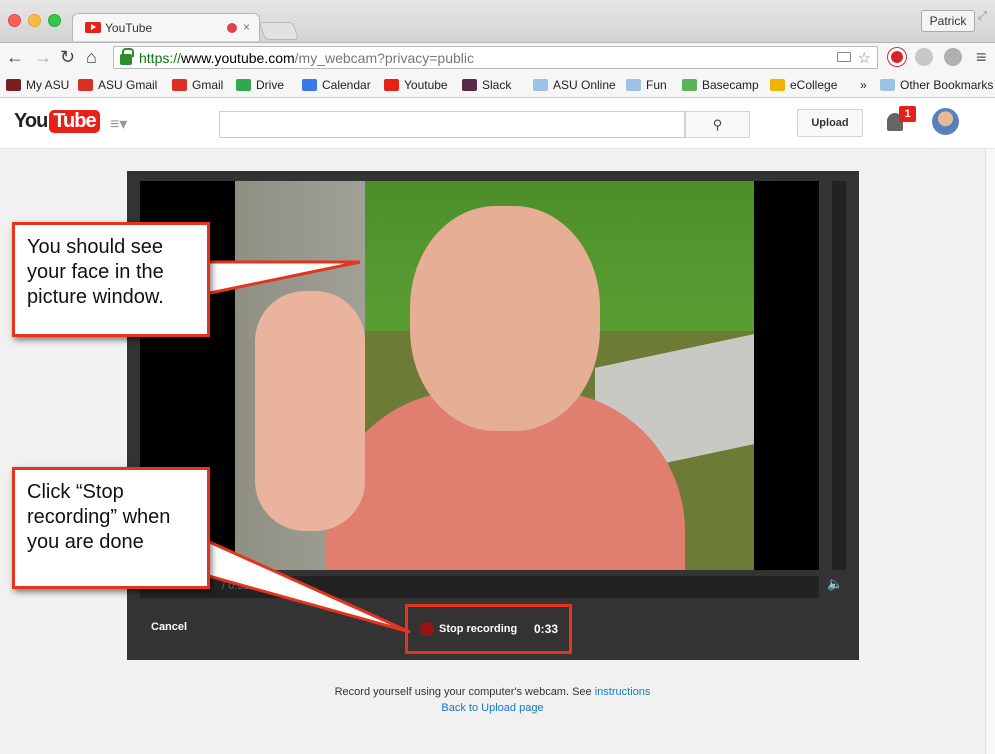 The image size is (995, 754). What do you see at coordinates (246, 27) in the screenshot?
I see `tab-close-button: ×` at bounding box center [246, 27].